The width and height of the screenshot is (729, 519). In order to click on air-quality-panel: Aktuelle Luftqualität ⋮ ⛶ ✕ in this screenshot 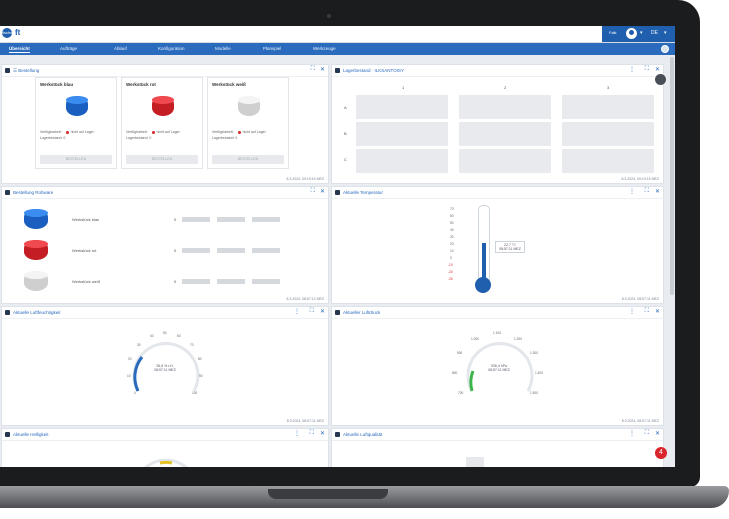, I will do `click(497, 447)`.